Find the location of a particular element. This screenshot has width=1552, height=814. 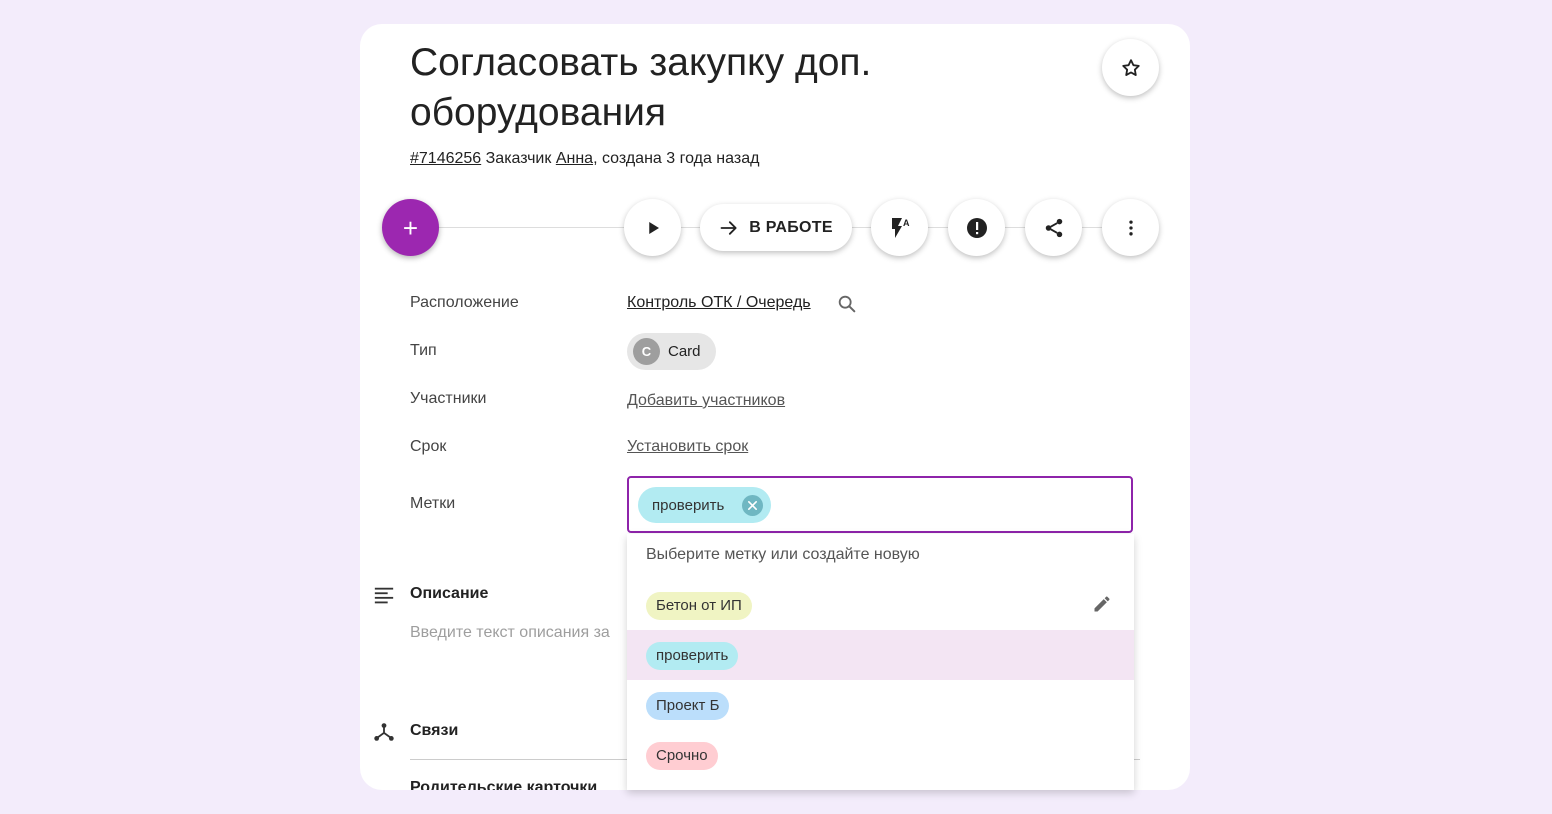

plus-icon: + is located at coordinates (410, 227).